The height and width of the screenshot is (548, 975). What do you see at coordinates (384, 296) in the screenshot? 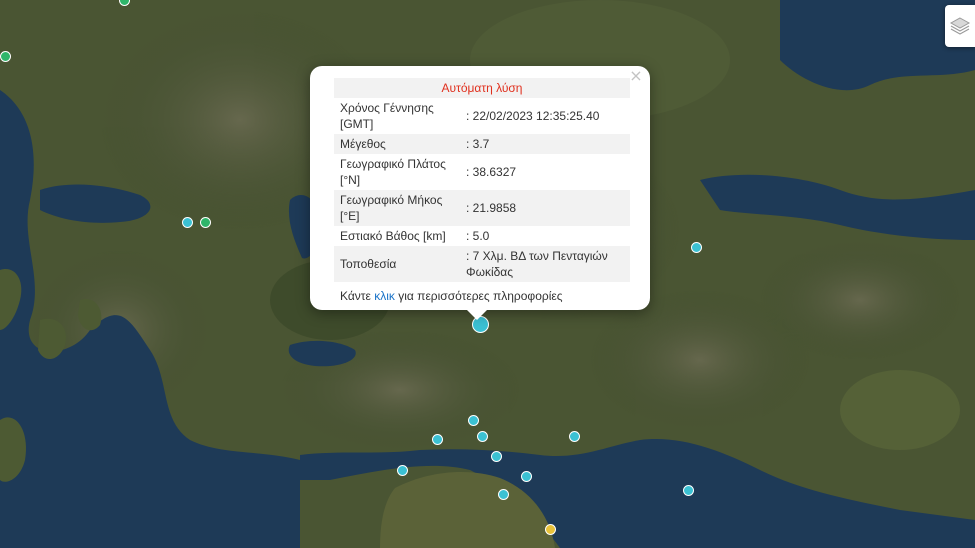
I see `more-info-link: κλικ` at bounding box center [384, 296].